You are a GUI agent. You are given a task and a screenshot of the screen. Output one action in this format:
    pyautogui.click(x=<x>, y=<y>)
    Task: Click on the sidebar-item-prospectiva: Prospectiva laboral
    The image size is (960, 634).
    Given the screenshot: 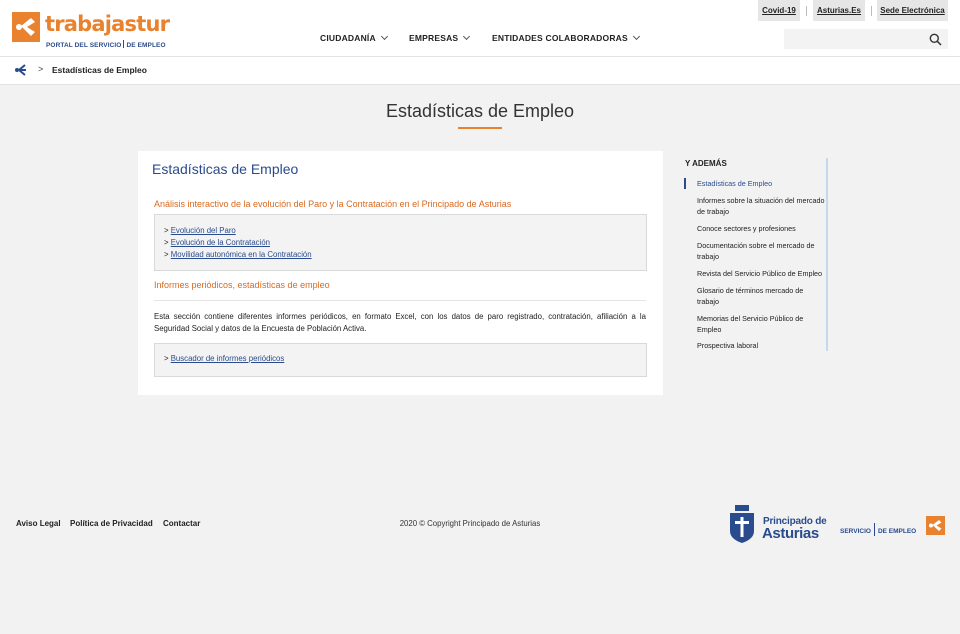 What is the action you would take?
    pyautogui.click(x=762, y=345)
    